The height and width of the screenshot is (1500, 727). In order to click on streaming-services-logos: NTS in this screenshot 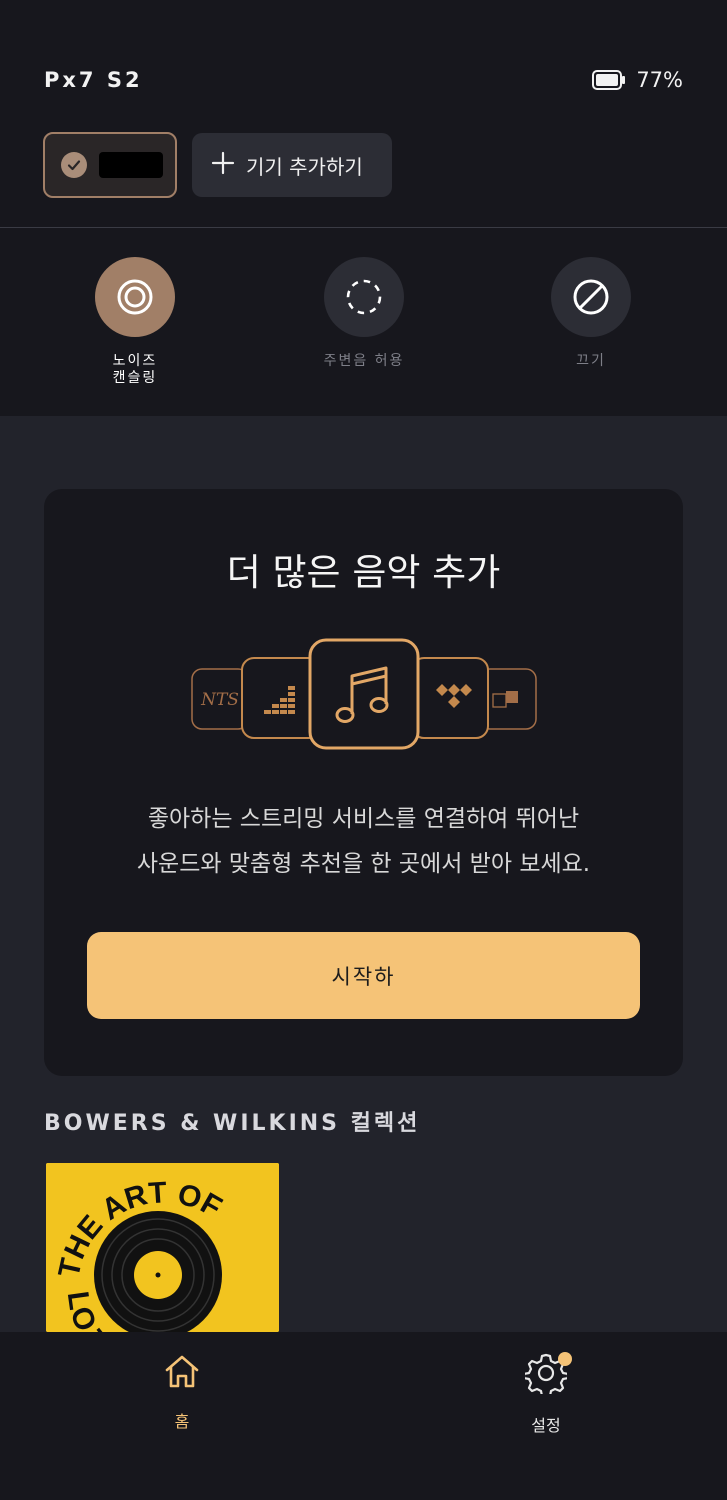, I will do `click(365, 694)`.